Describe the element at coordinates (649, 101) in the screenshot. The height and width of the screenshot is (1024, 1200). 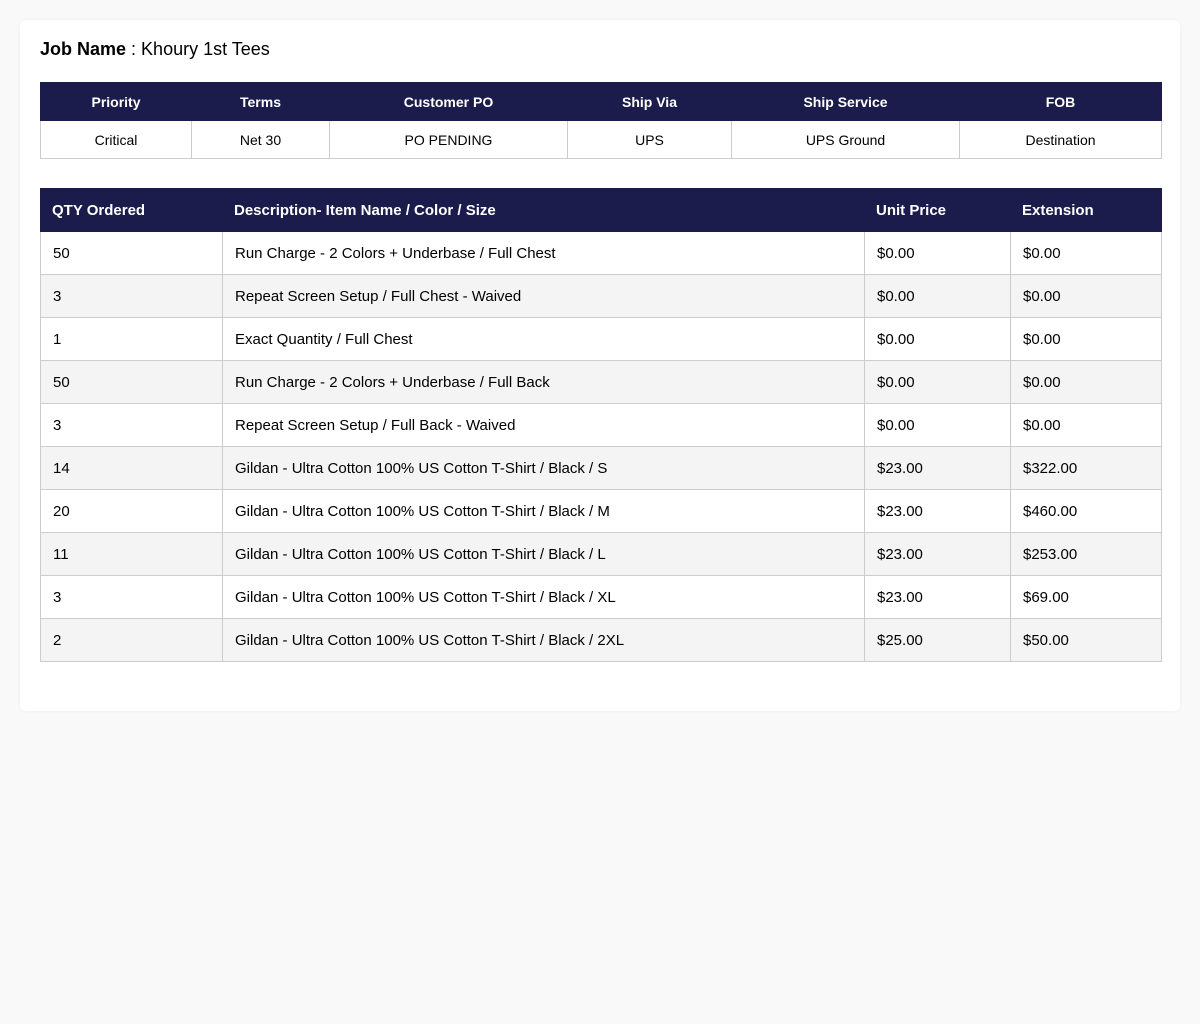
I see `header-ship-via: Ship Via` at that location.